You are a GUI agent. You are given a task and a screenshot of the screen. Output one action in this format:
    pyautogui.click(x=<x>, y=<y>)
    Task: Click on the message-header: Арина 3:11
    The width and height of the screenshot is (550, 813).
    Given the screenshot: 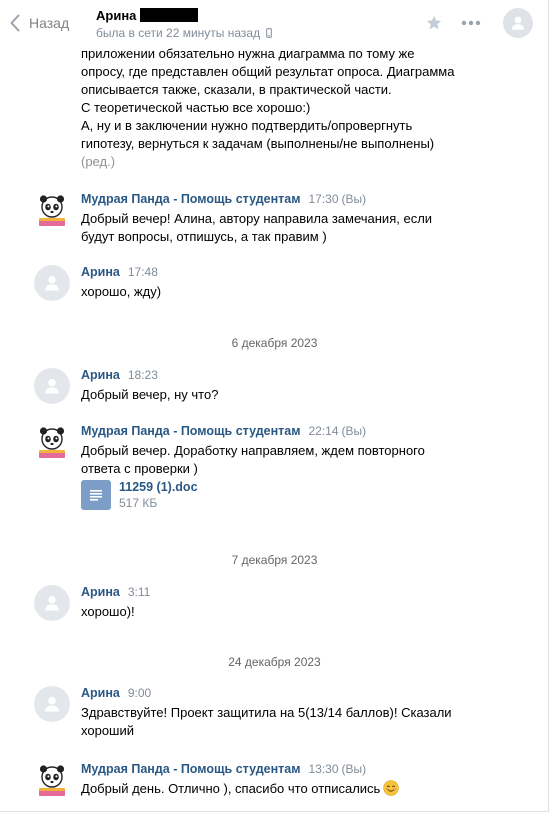 What is the action you would take?
    pyautogui.click(x=115, y=593)
    